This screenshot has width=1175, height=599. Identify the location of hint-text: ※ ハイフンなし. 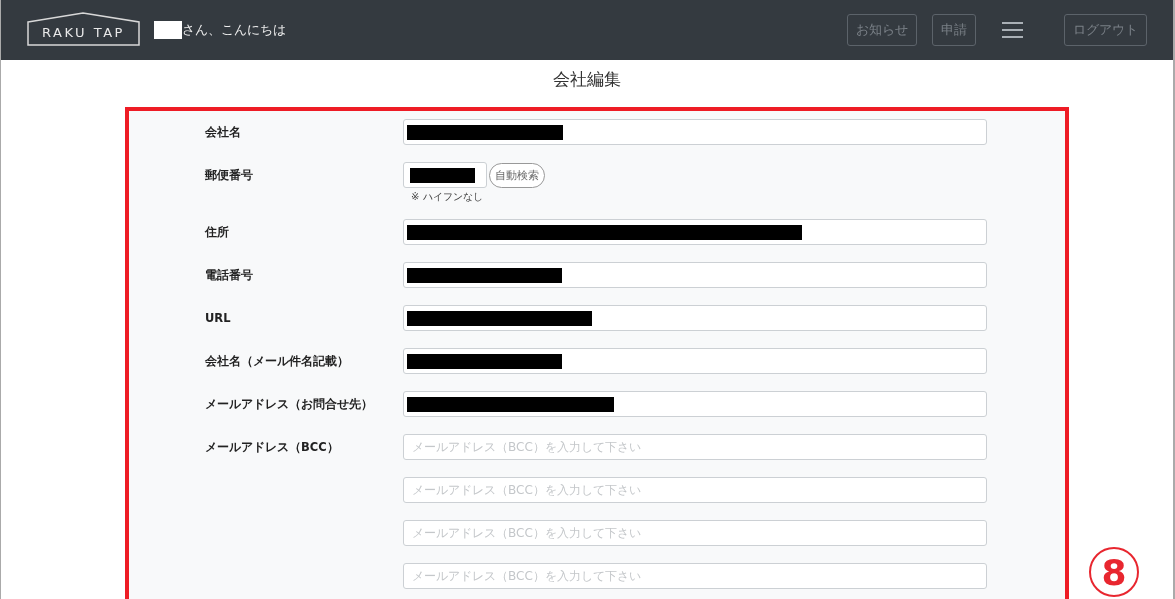
(447, 197).